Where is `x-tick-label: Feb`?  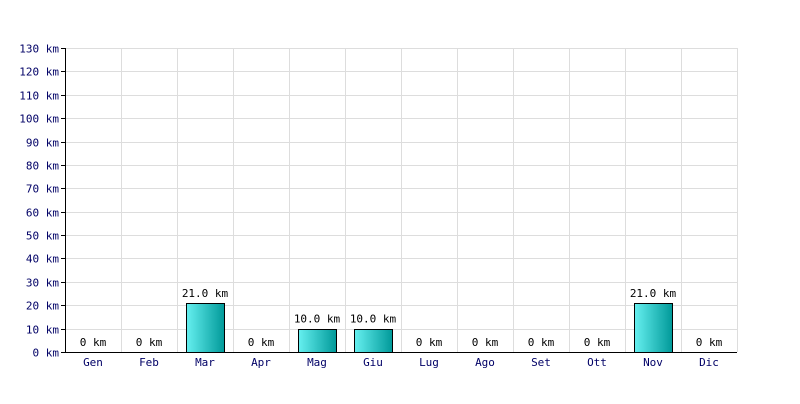
x-tick-label: Feb is located at coordinates (149, 362).